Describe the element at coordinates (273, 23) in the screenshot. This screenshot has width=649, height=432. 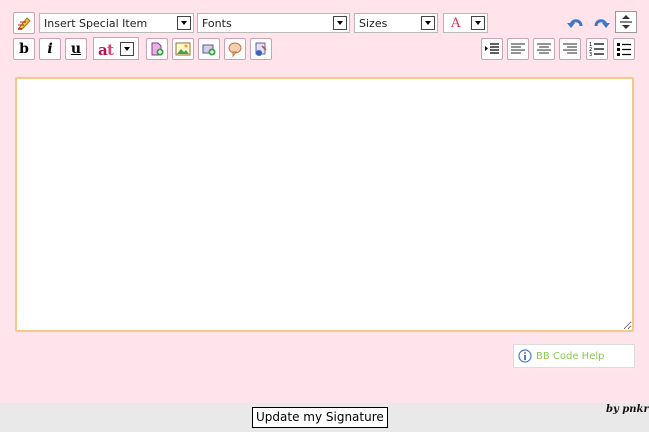
I see `font-select: Fonts` at that location.